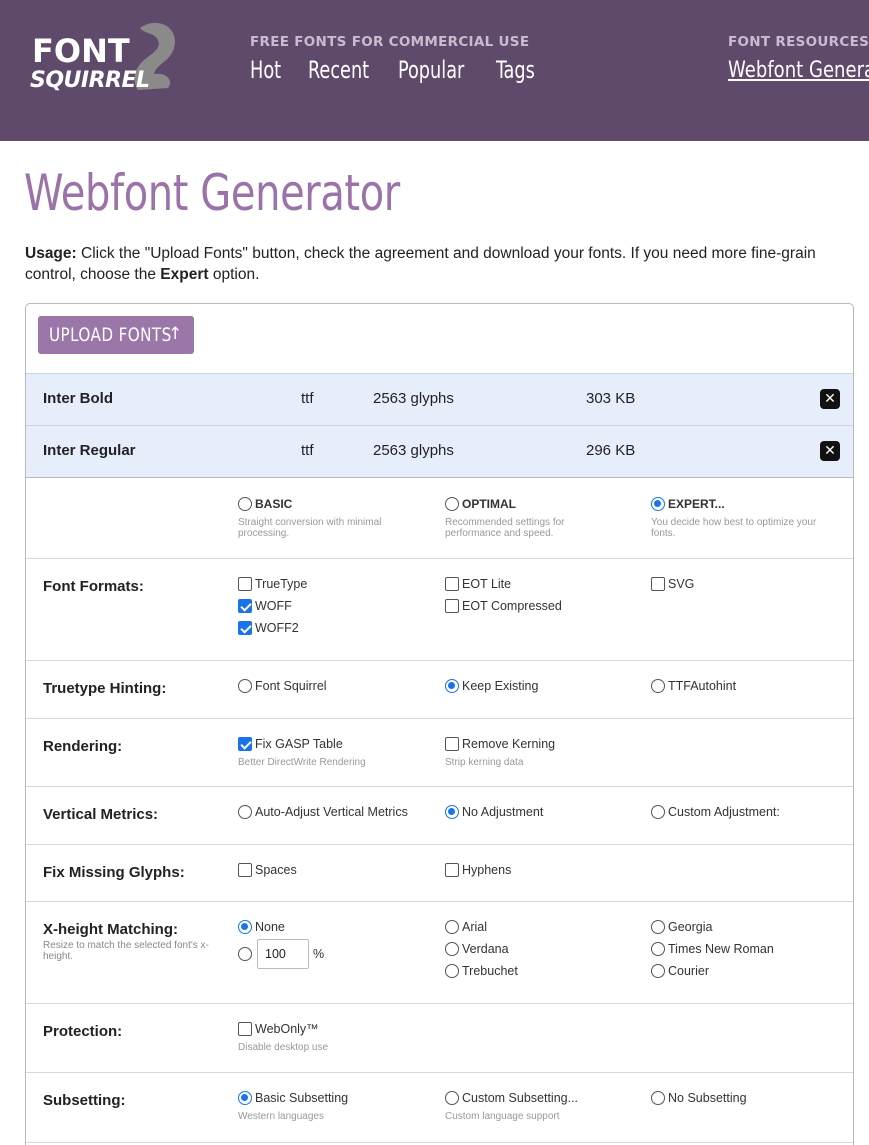 The height and width of the screenshot is (1145, 869). Describe the element at coordinates (481, 971) in the screenshot. I see `xheight-trebuchet-option: Trebuchet` at that location.